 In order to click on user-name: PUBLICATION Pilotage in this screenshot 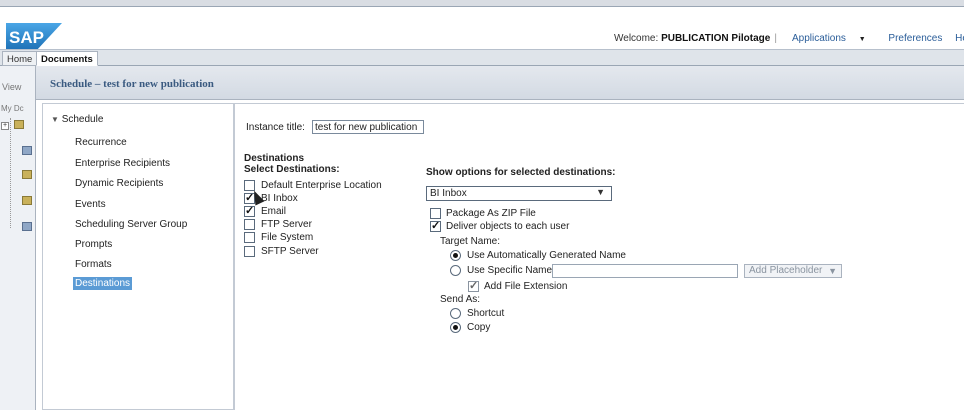, I will do `click(716, 38)`.